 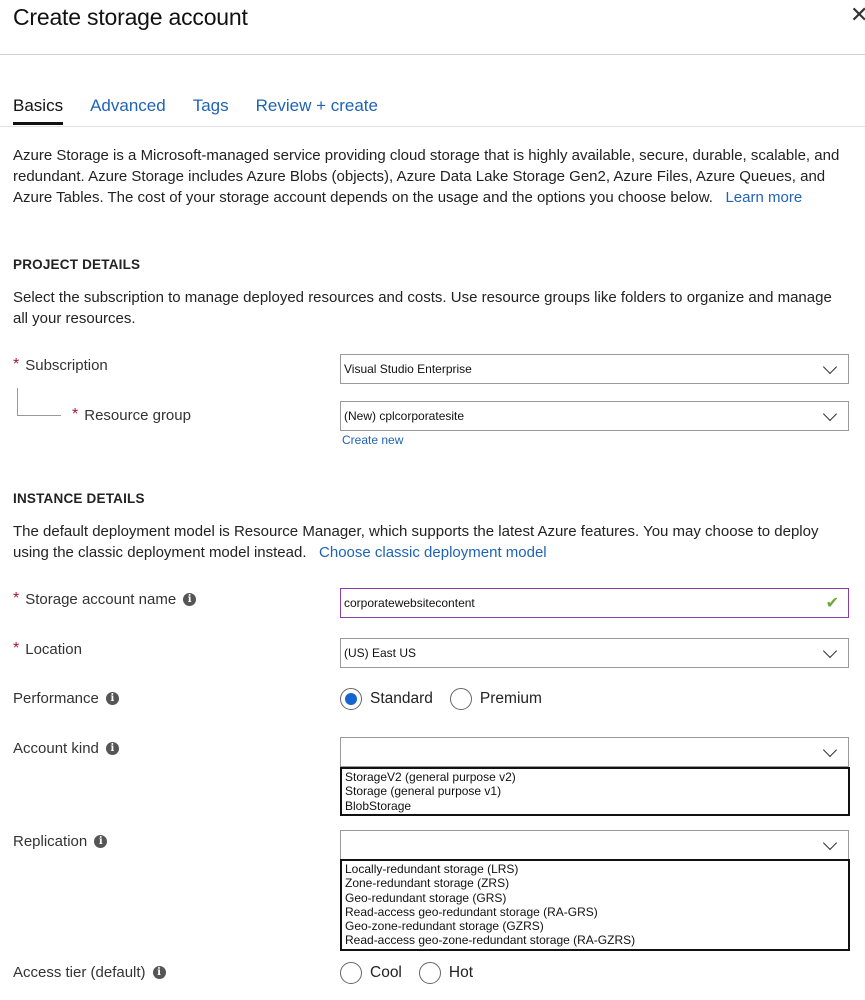 I want to click on access-tier-radio-group: Cool Hot, so click(x=415, y=973).